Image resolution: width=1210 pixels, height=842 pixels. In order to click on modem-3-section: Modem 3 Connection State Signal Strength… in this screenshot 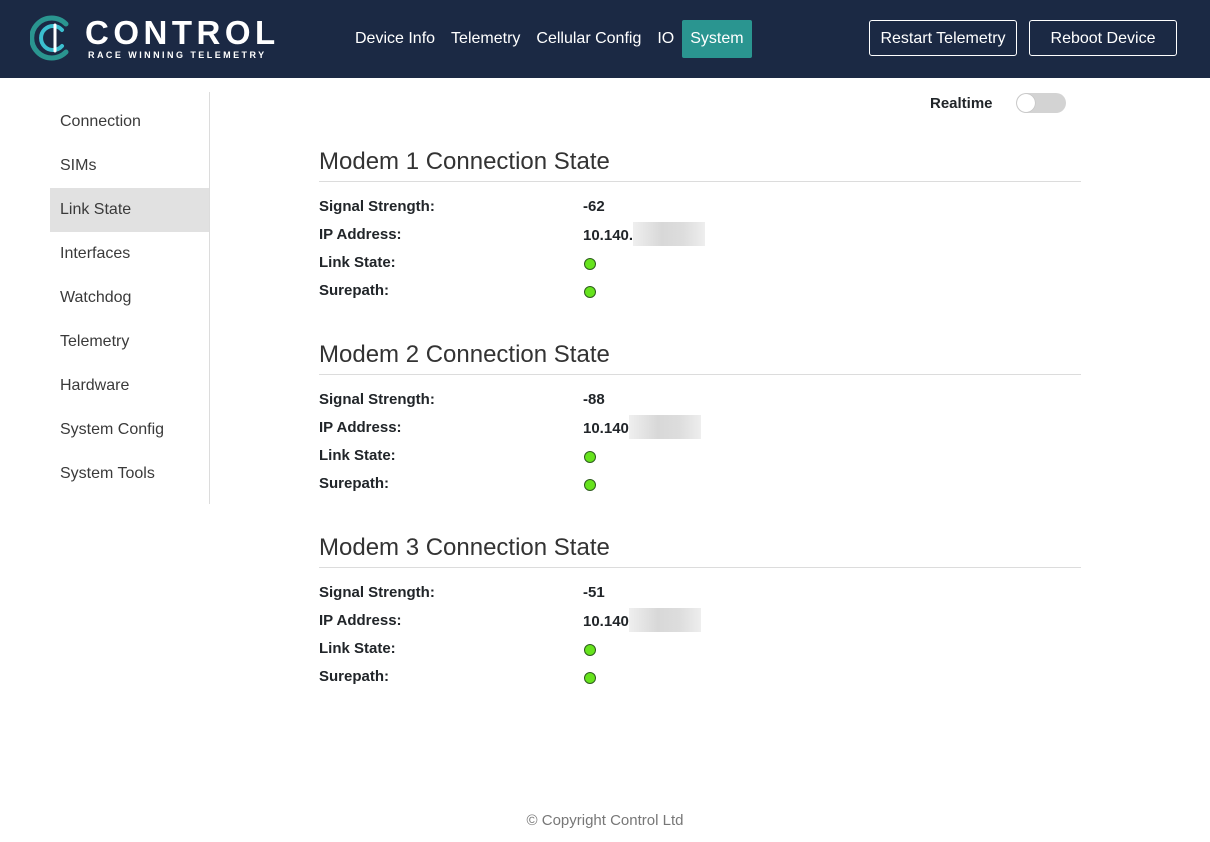, I will do `click(700, 615)`.